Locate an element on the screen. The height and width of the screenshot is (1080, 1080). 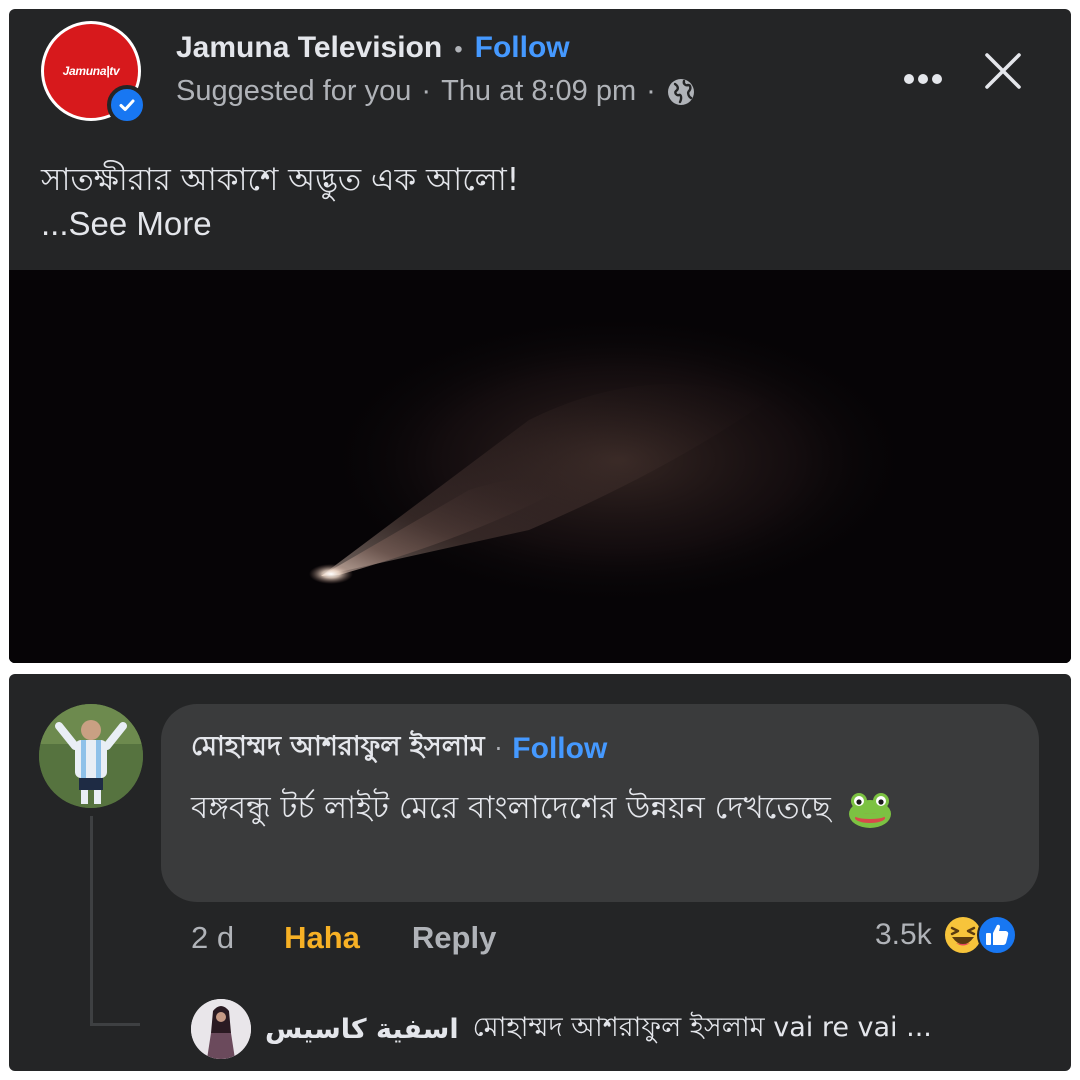
frog-emoji-icon is located at coordinates (869, 810).